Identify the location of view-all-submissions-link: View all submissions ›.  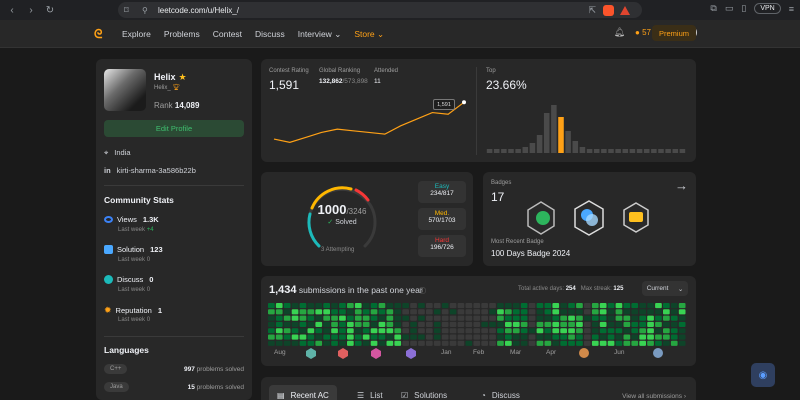
(654, 396).